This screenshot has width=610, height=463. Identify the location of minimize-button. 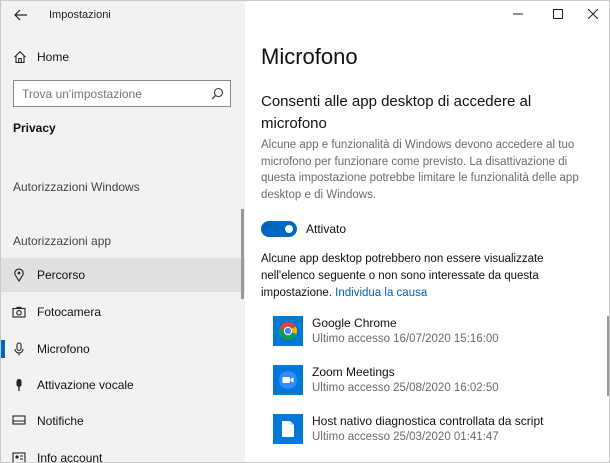
(518, 14).